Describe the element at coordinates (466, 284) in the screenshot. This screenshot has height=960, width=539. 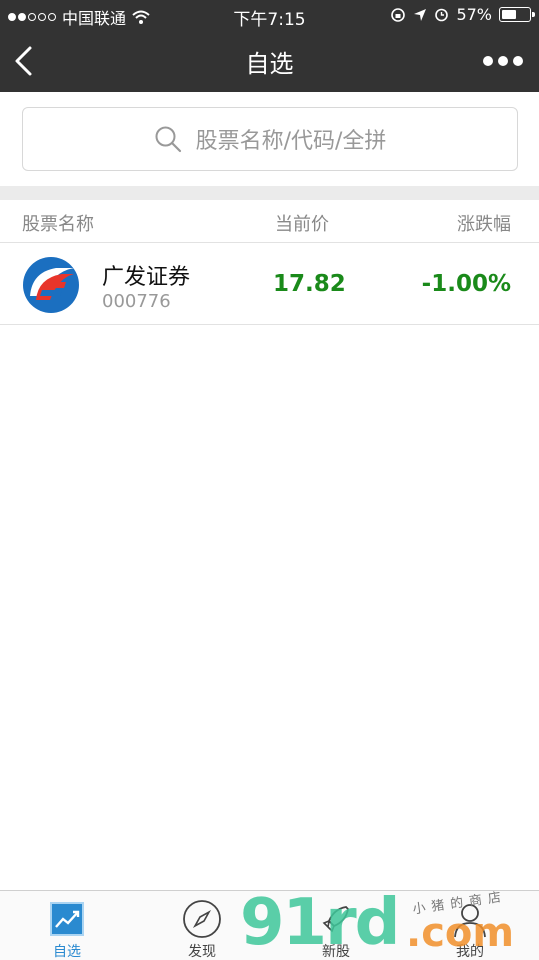
I see `stock-change: -1.00%` at that location.